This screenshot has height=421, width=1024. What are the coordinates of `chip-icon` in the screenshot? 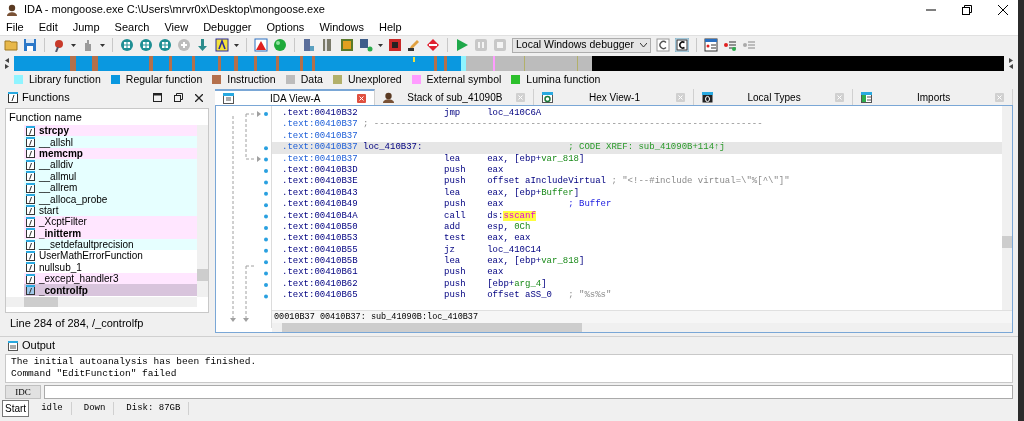 It's located at (347, 45).